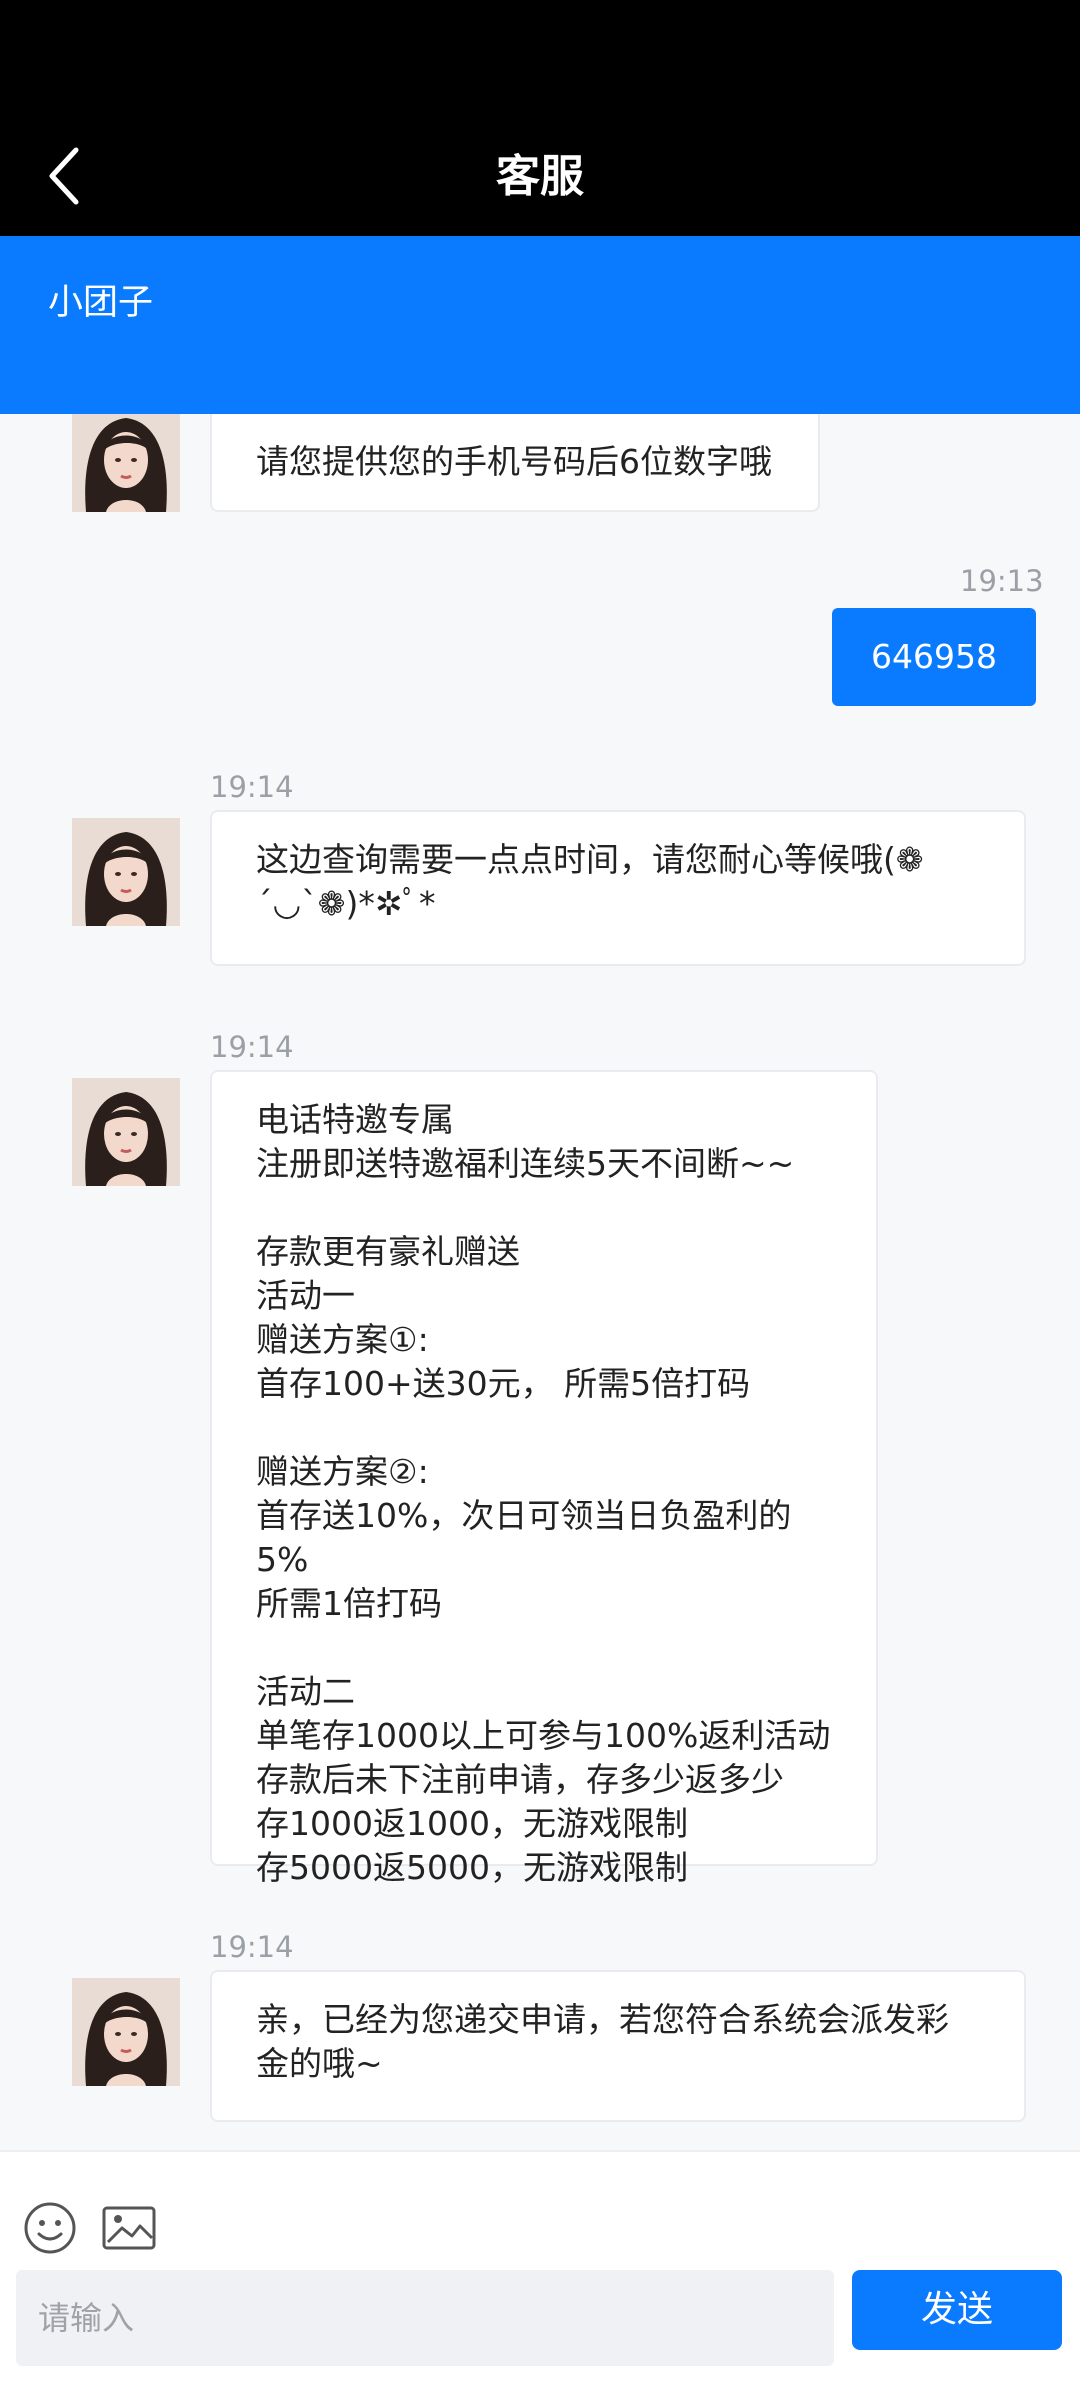 The width and height of the screenshot is (1080, 2400). I want to click on image-icon, so click(130, 2228).